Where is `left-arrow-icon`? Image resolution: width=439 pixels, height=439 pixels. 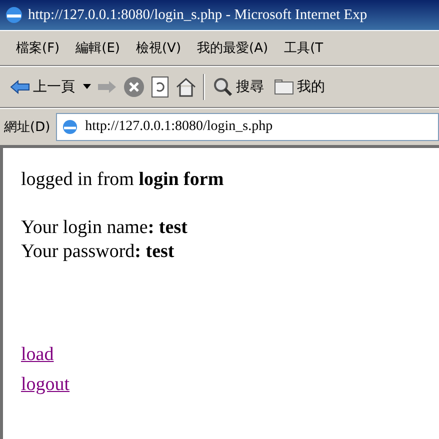
left-arrow-icon is located at coordinates (20, 87).